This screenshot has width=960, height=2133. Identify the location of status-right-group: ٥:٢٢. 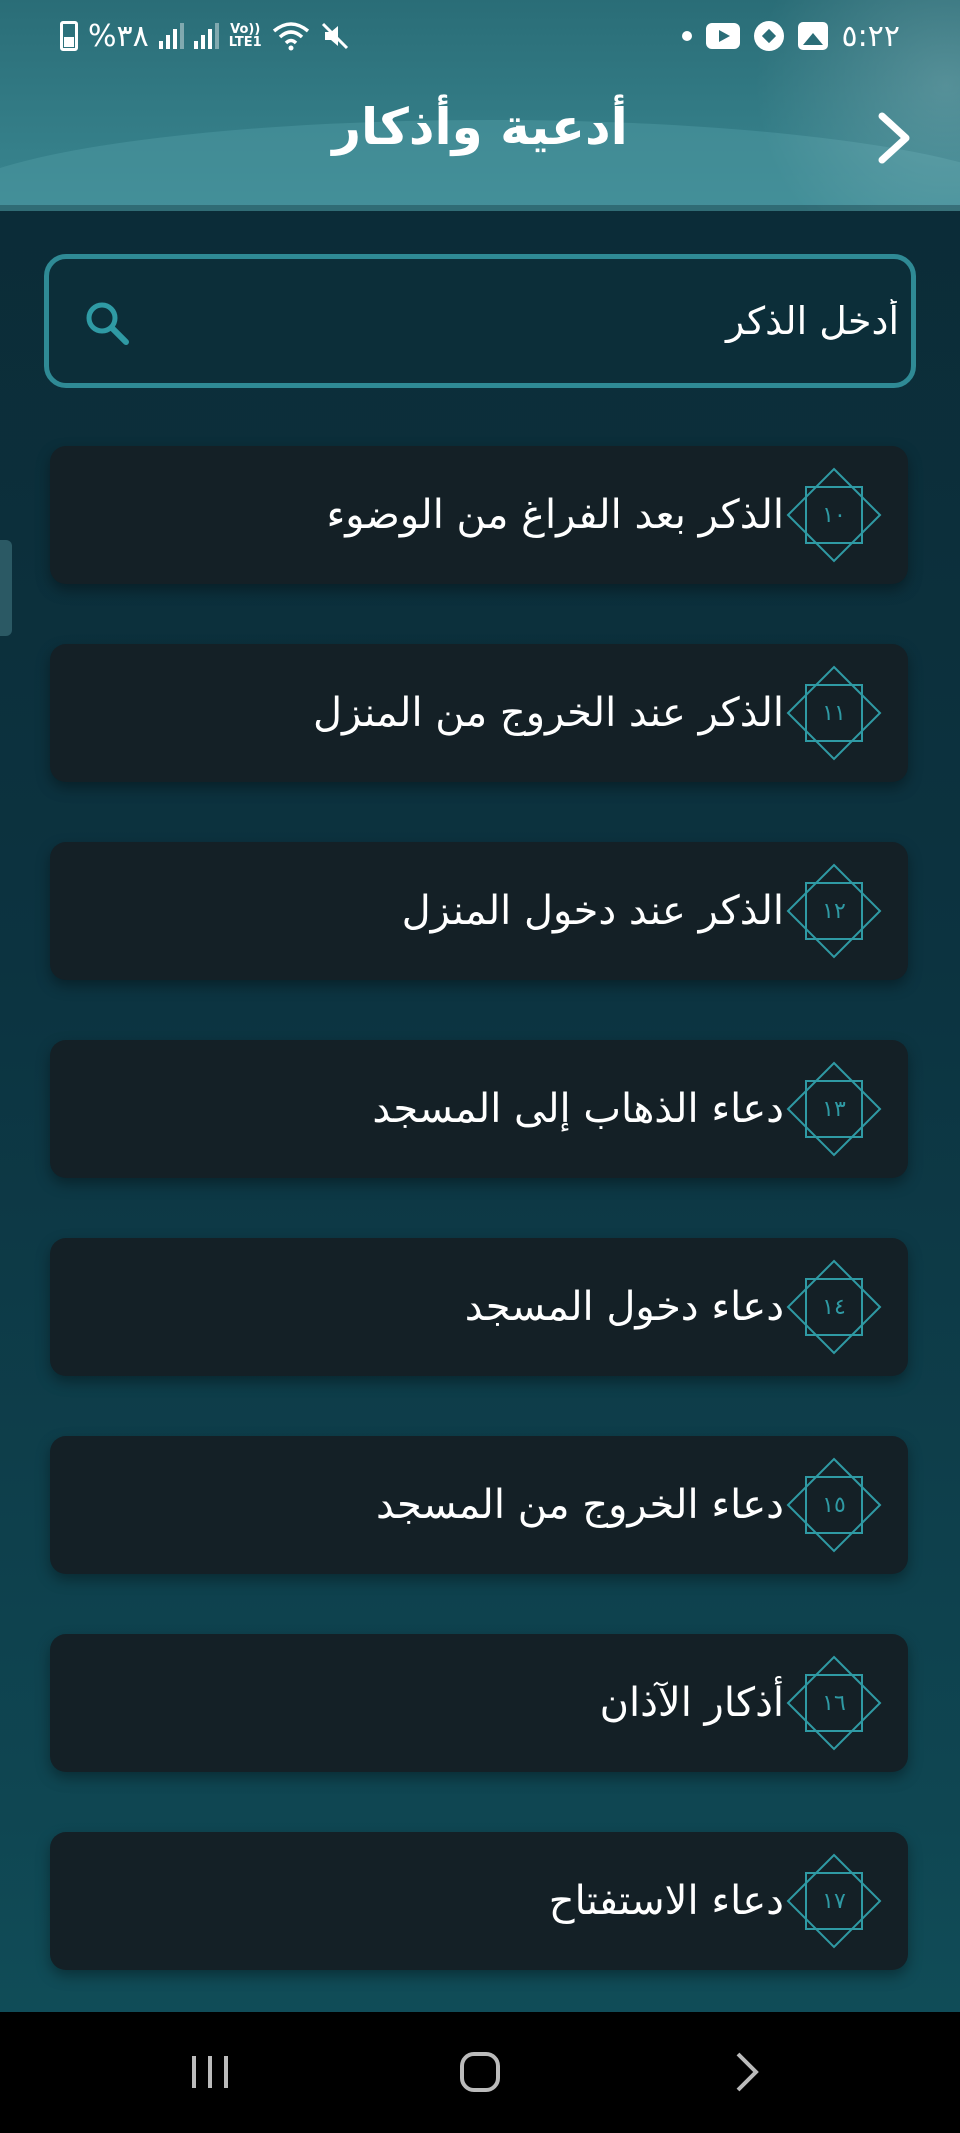
(790, 36).